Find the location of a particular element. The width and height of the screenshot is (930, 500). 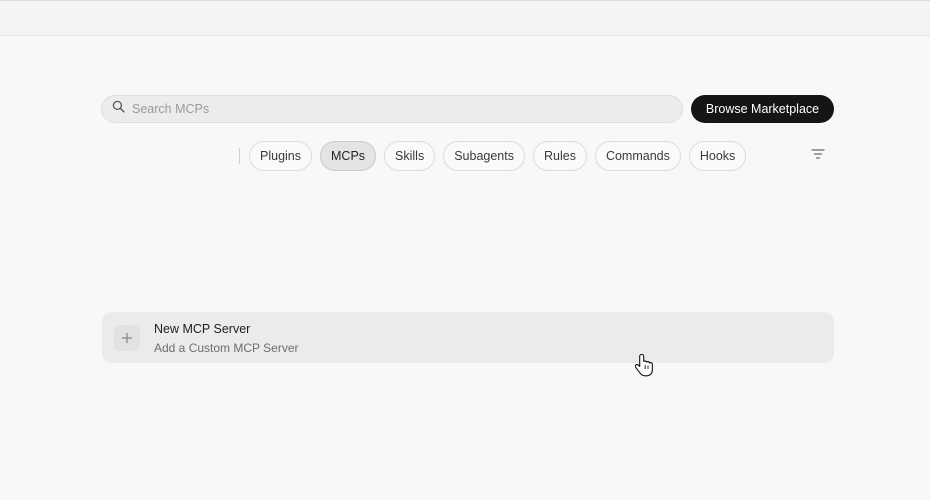

tab-rules: Rules is located at coordinates (559, 156).